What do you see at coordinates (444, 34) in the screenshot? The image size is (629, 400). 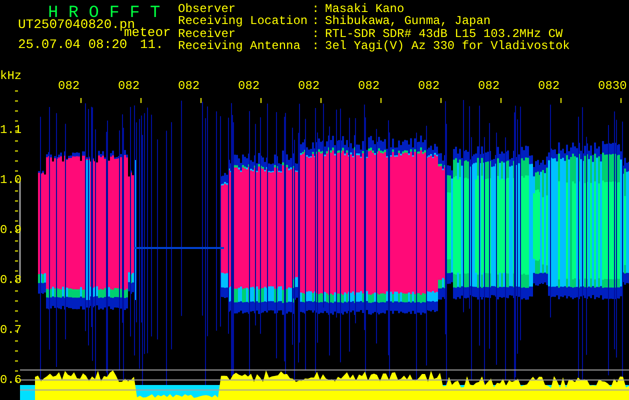 I see `info-value: RTL-SDR SDR# 43dB L15 103.2MHz CW` at bounding box center [444, 34].